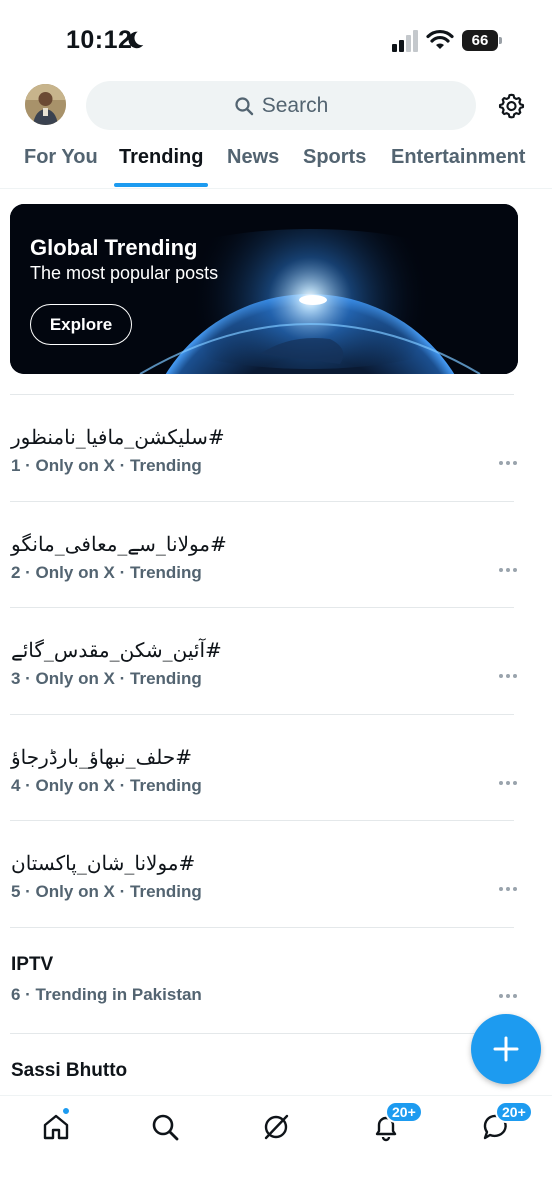 The width and height of the screenshot is (552, 1200). What do you see at coordinates (404, 1112) in the screenshot?
I see `notifications-badge: 20+` at bounding box center [404, 1112].